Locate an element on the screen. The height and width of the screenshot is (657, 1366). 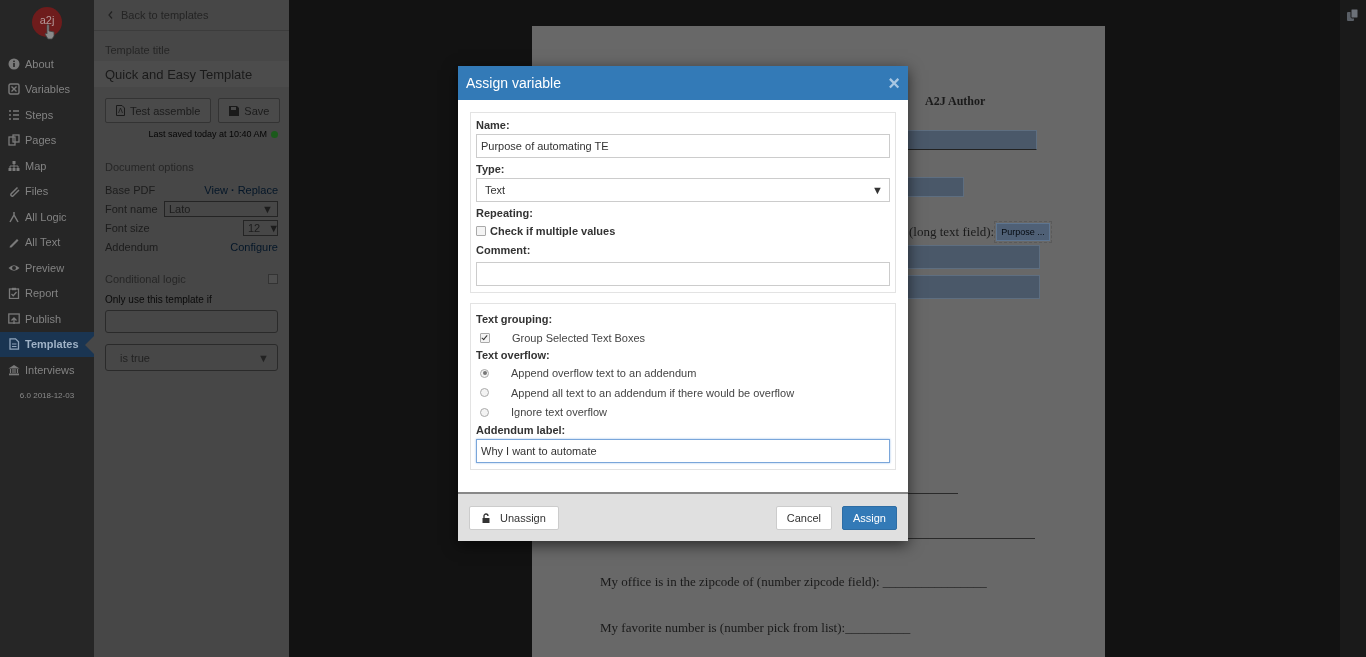
nav-item: Steps is located at coordinates (47, 115).